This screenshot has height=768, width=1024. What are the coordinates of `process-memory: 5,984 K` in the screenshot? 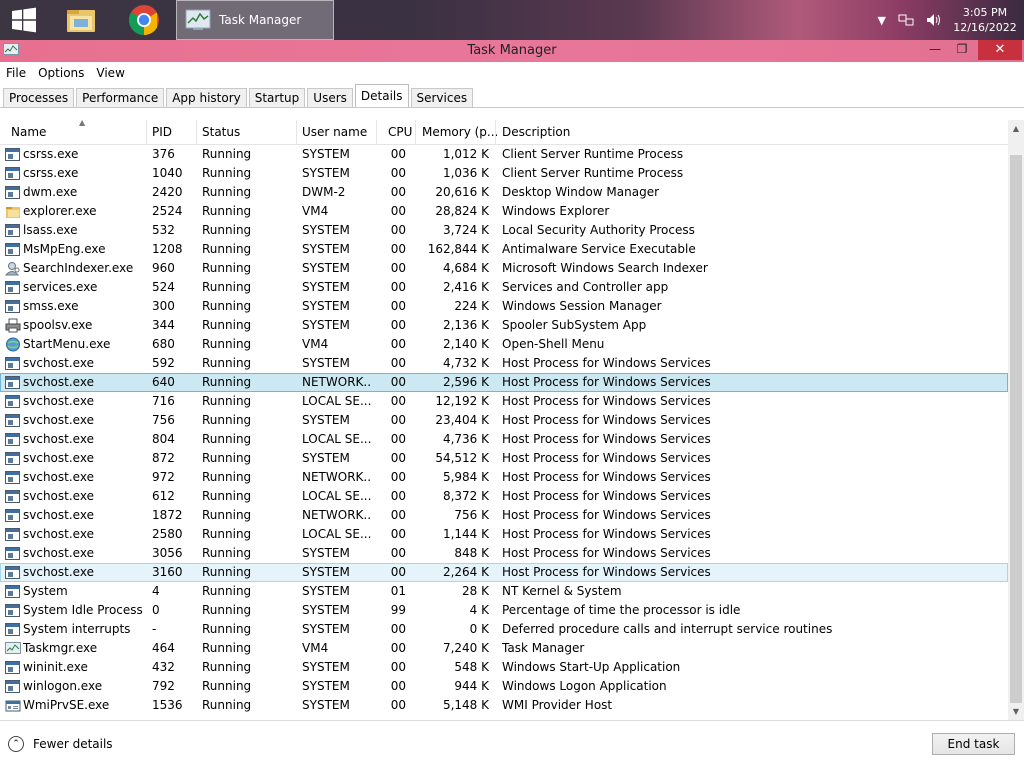 It's located at (465, 477).